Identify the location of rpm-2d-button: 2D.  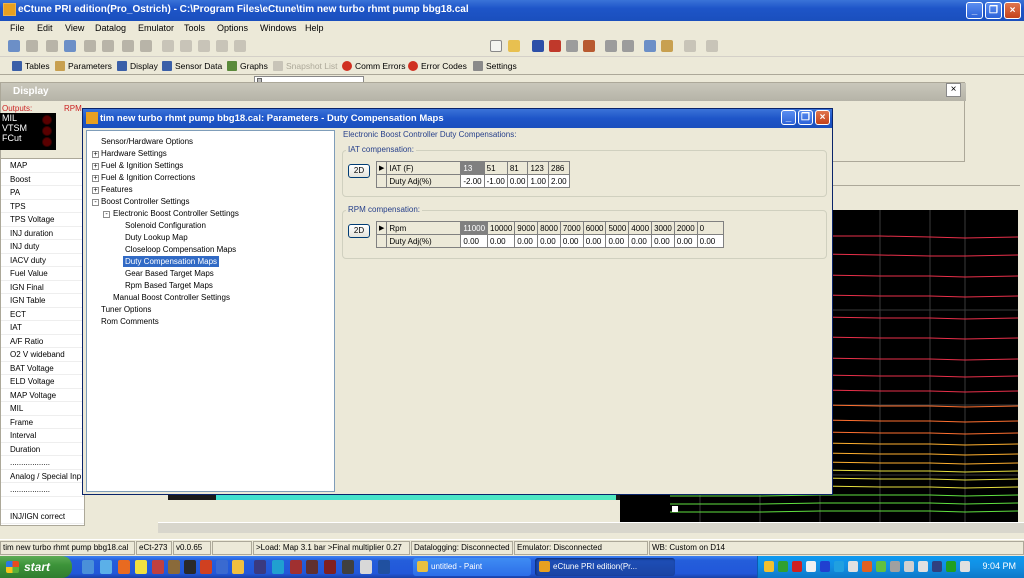
(359, 231).